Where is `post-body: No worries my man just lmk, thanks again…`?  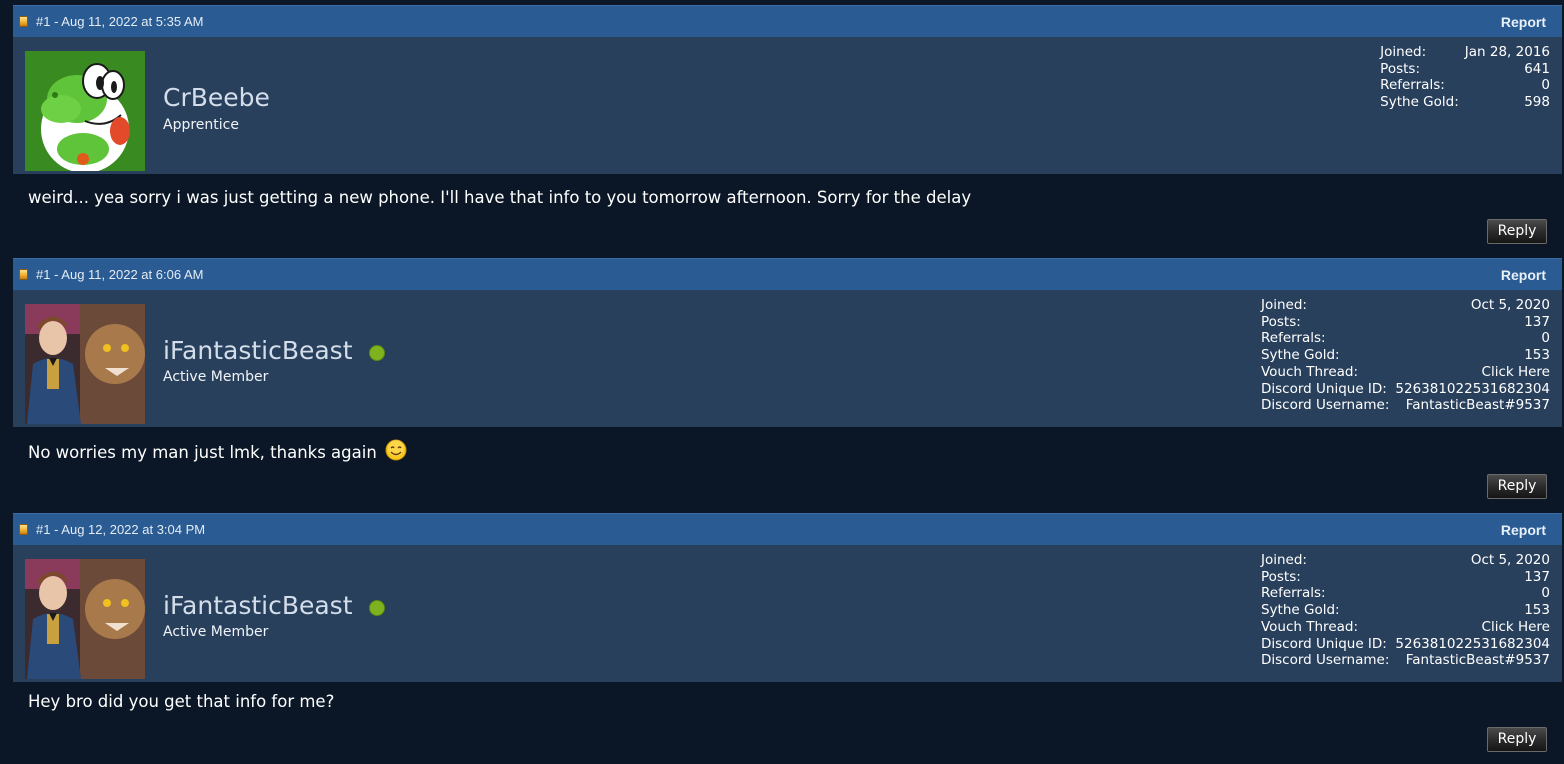
post-body: No worries my man just lmk, thanks again… is located at coordinates (787, 470).